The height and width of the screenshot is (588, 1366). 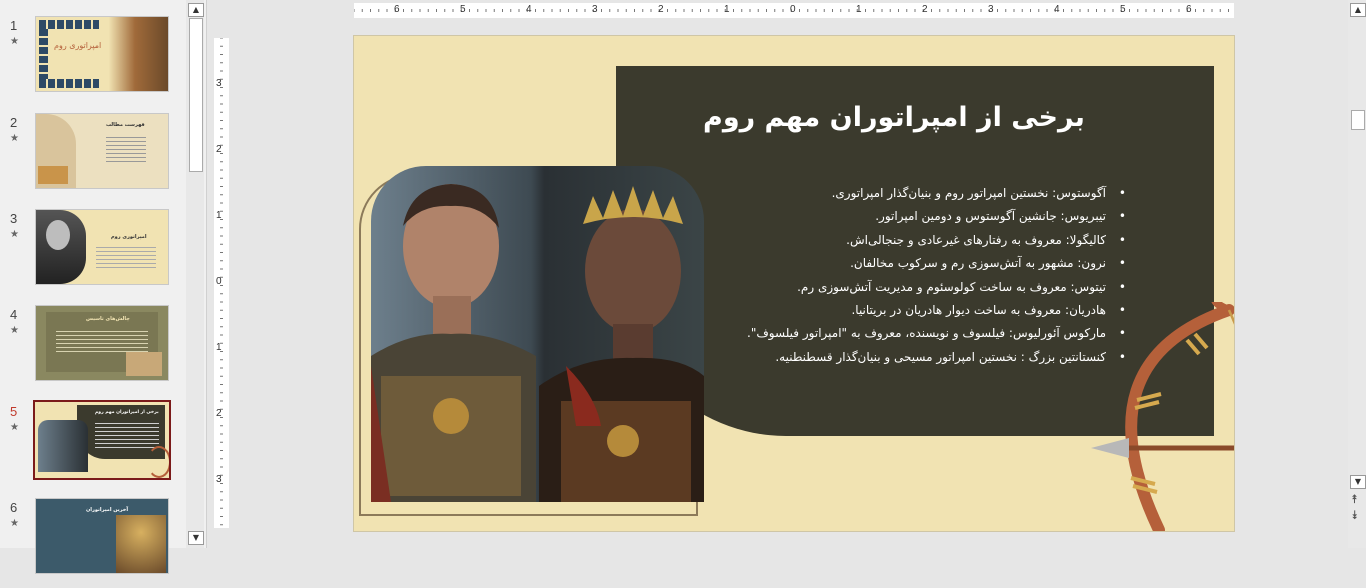 I want to click on slide-thumbnail-6: 6 ★ آخرین امپراتوران, so click(x=95, y=543).